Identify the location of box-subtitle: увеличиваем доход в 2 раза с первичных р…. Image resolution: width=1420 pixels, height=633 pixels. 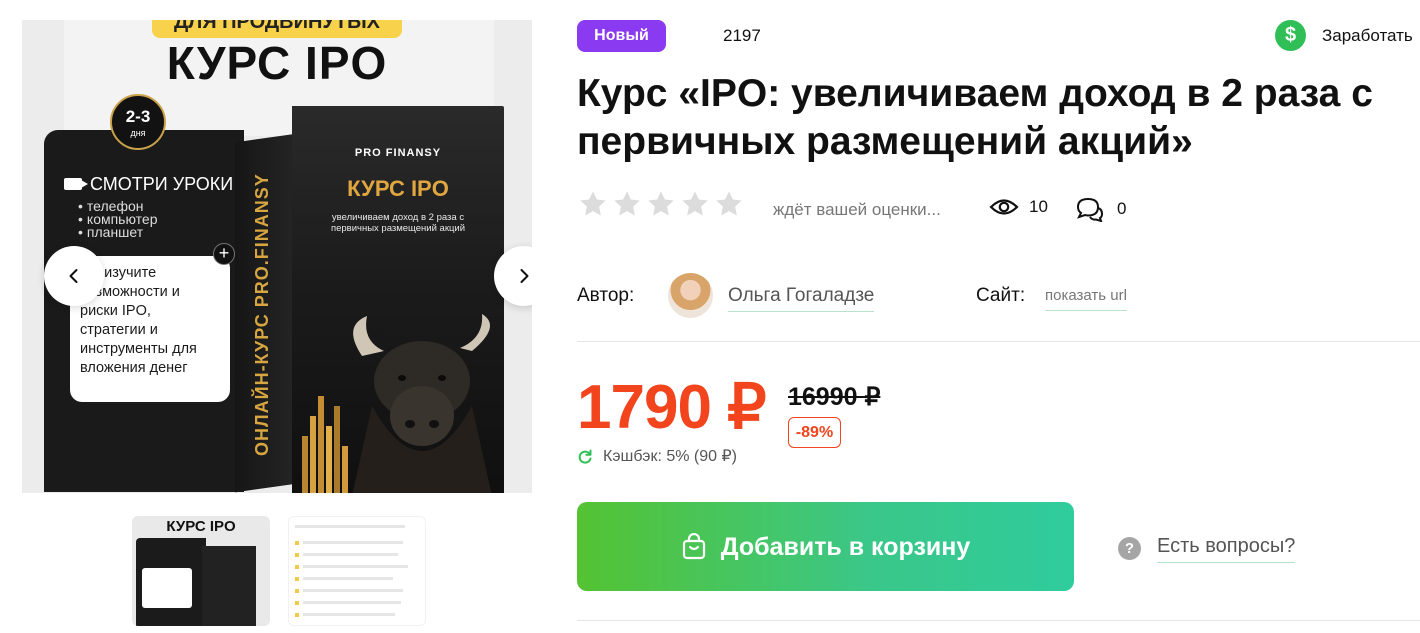
(398, 223).